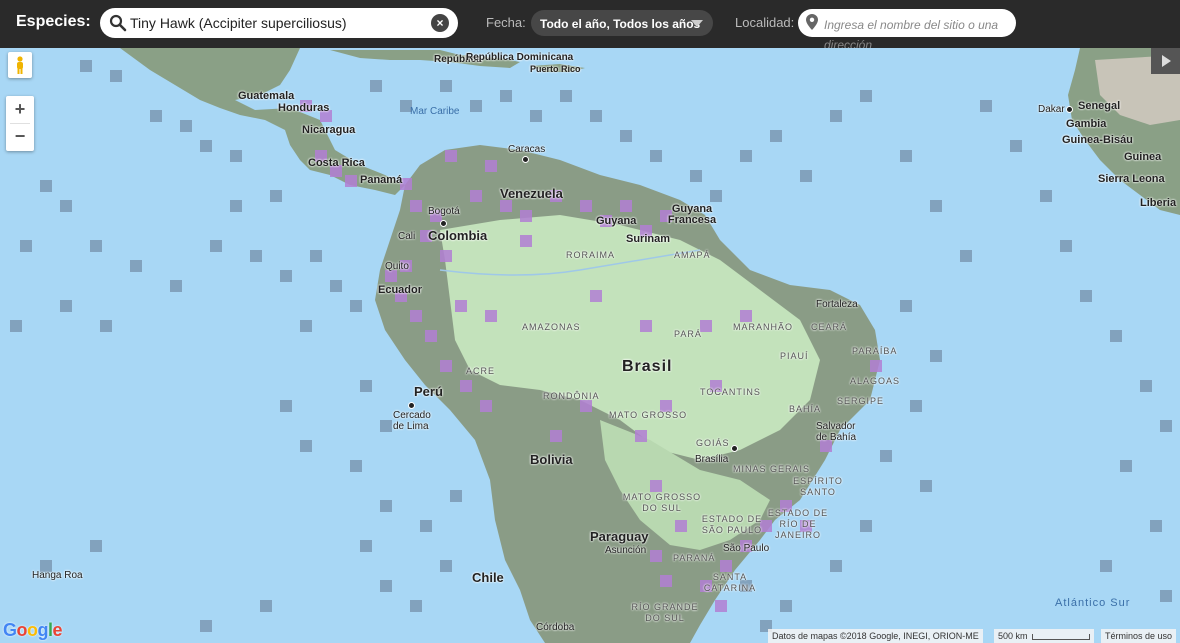 The width and height of the screenshot is (1180, 643). What do you see at coordinates (763, 327) in the screenshot?
I see `label-maranhao: MARANHÃO` at bounding box center [763, 327].